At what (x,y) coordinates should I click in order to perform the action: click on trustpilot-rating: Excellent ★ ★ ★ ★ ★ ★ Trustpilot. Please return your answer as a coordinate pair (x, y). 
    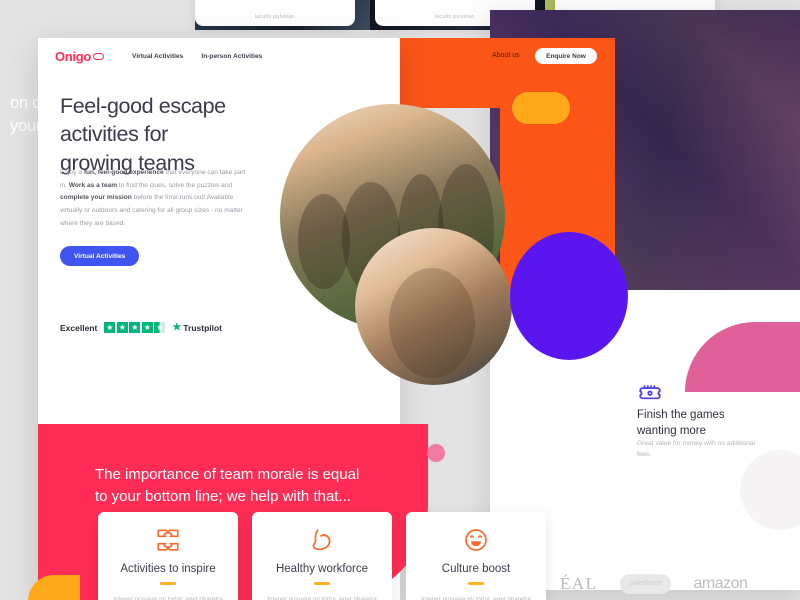
    Looking at the image, I should click on (141, 327).